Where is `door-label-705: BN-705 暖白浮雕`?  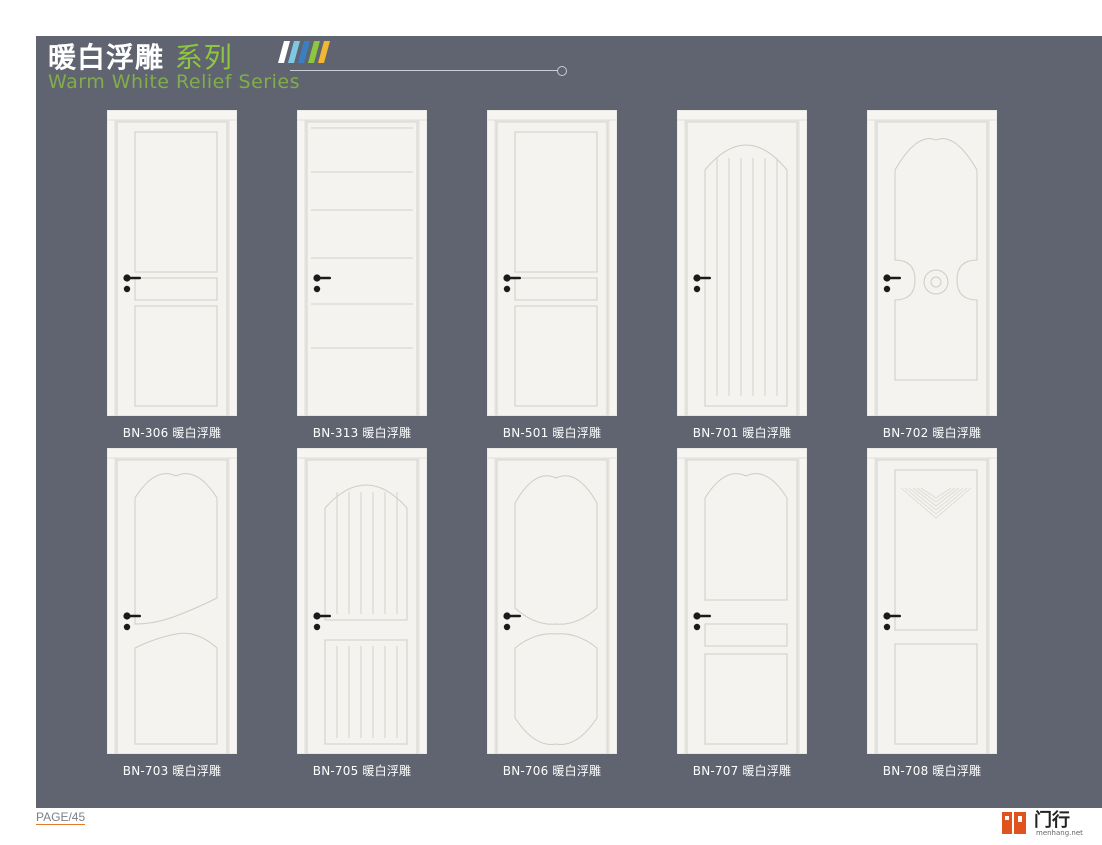 door-label-705: BN-705 暖白浮雕 is located at coordinates (362, 771).